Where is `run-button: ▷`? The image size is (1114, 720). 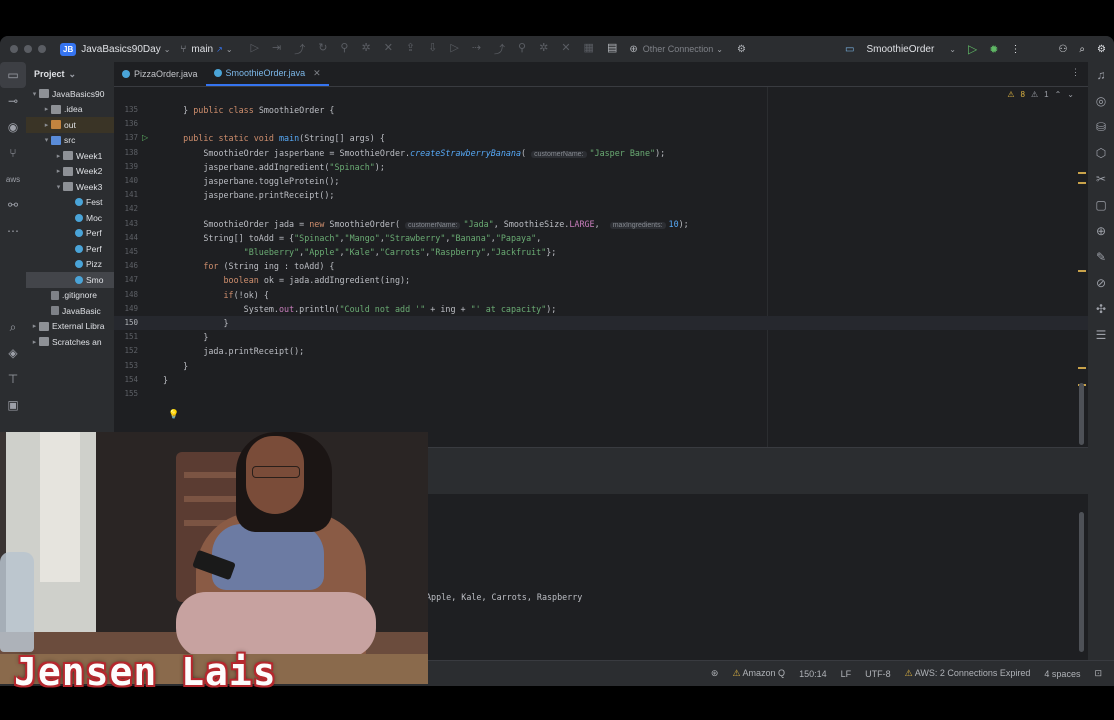 run-button: ▷ is located at coordinates (972, 49).